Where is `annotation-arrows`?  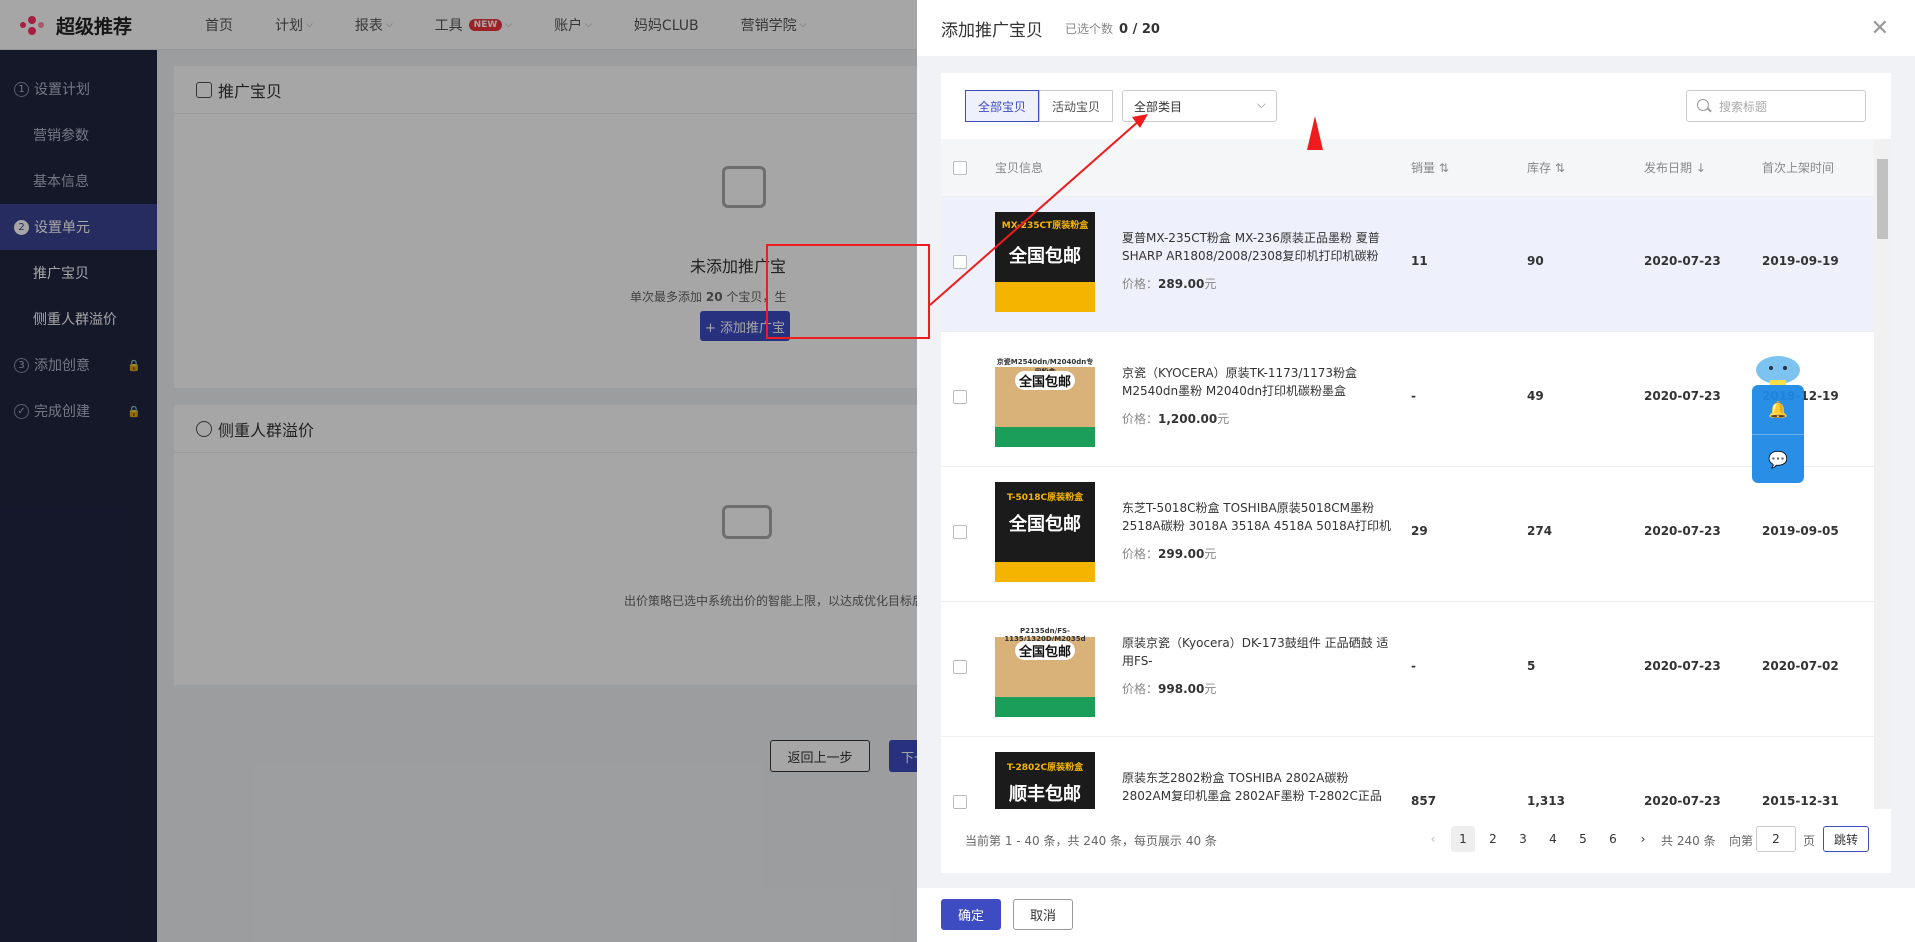
annotation-arrows is located at coordinates (1126, 210).